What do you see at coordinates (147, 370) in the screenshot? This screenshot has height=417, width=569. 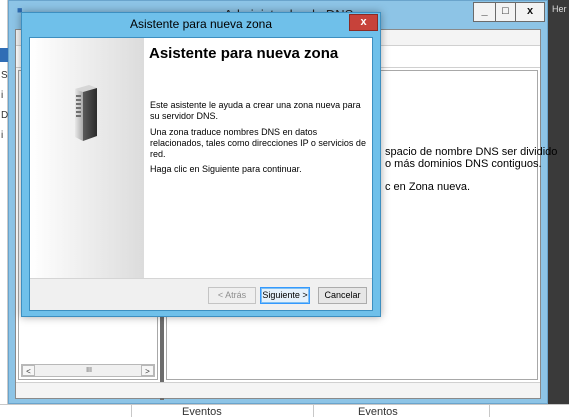 I see `scroll-right-arrow: >` at bounding box center [147, 370].